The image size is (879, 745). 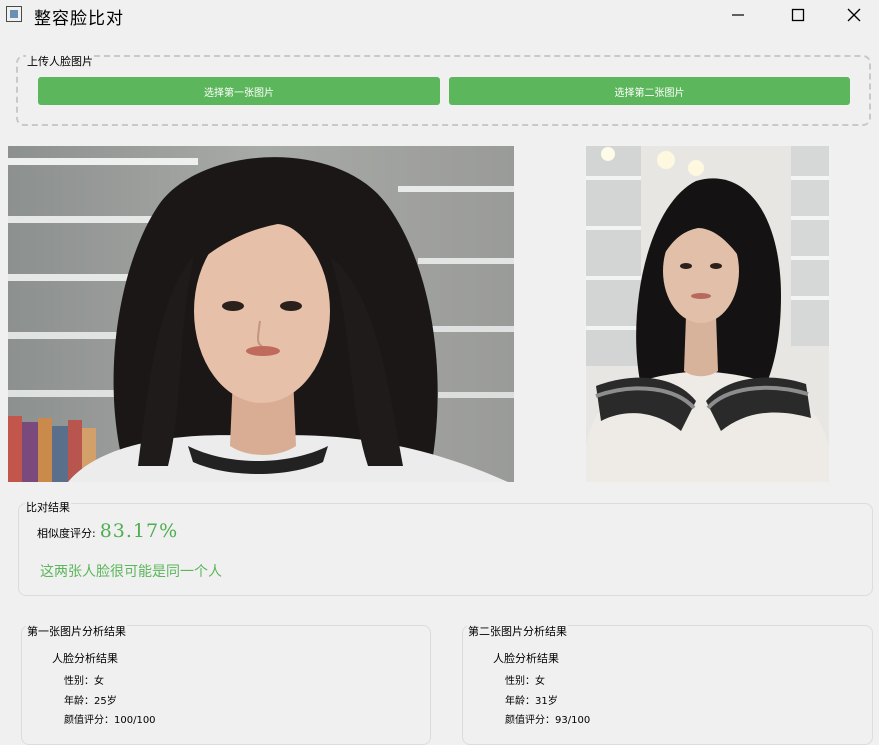 What do you see at coordinates (139, 531) in the screenshot?
I see `similarity-score: 83.17%` at bounding box center [139, 531].